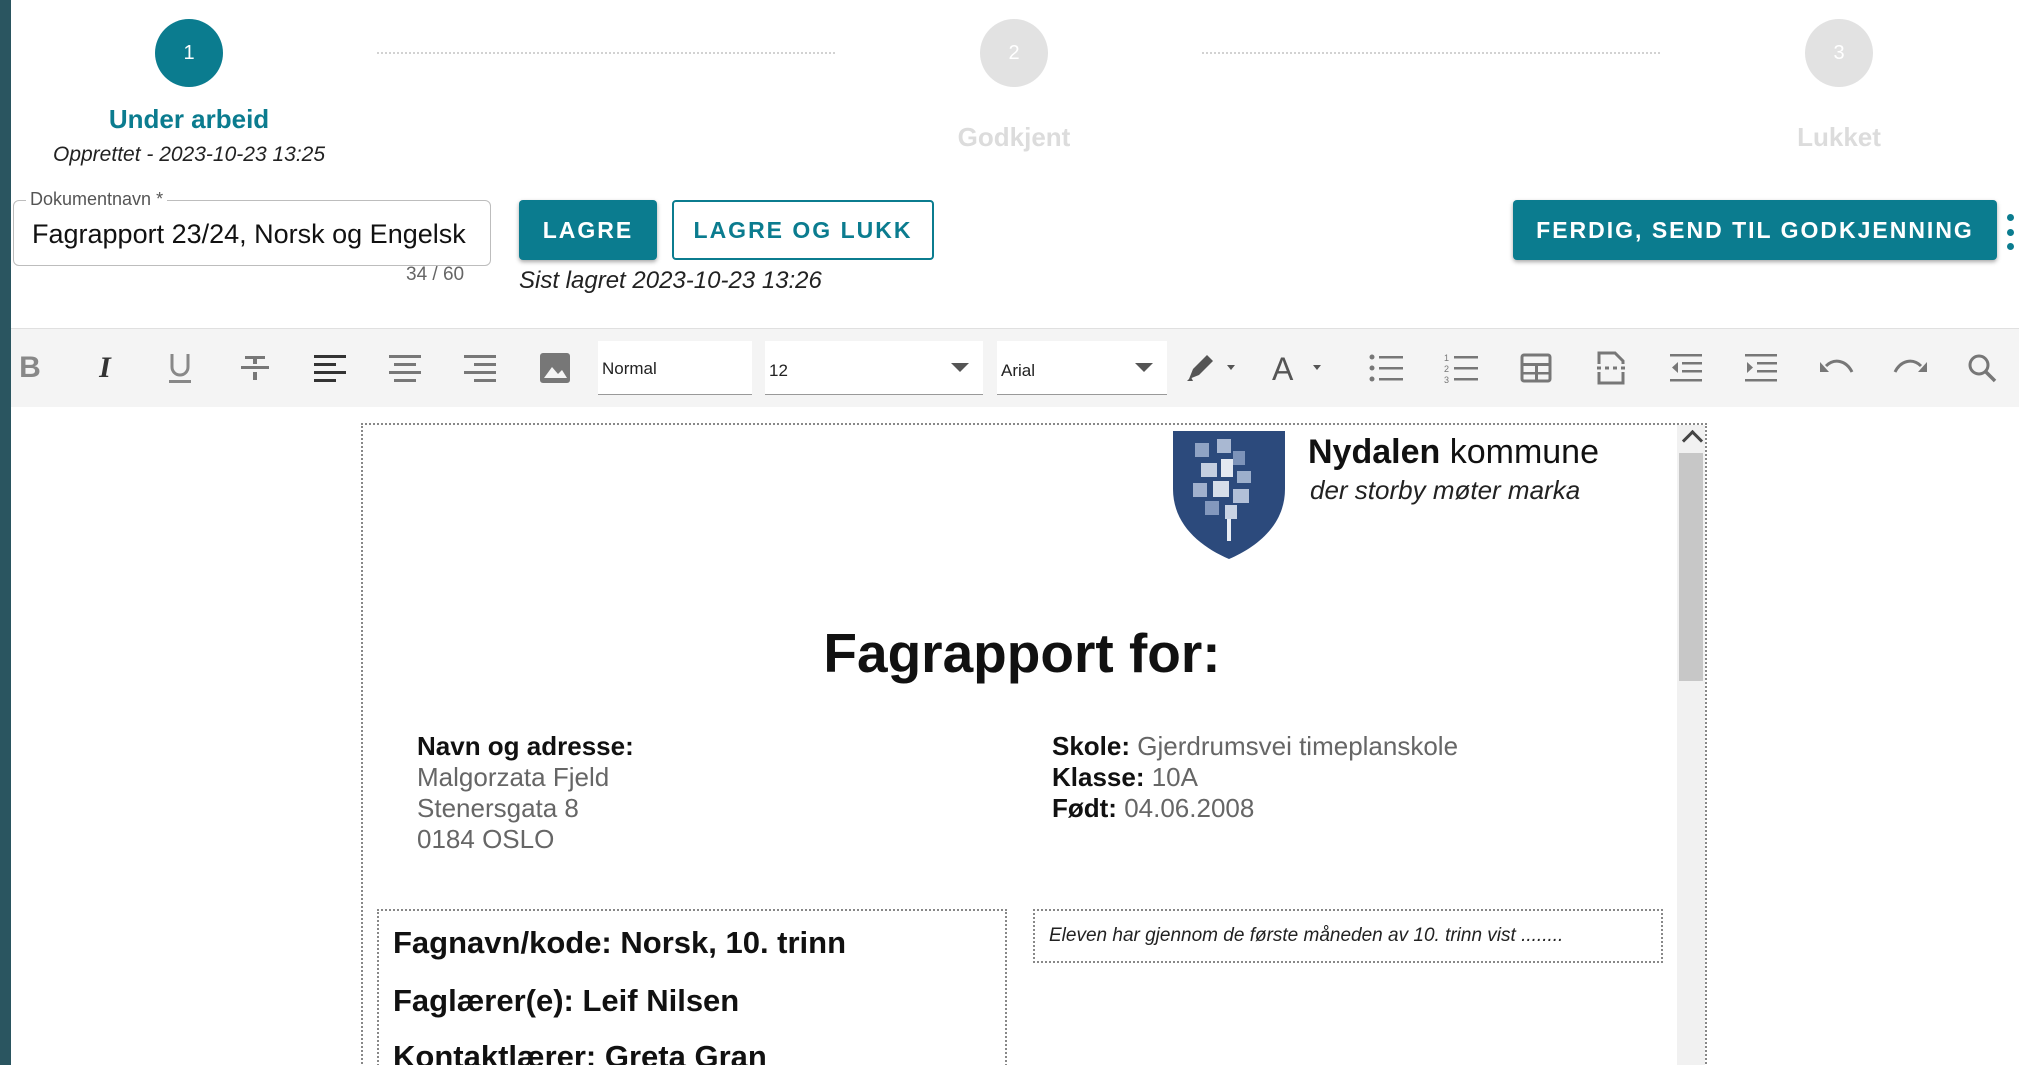  Describe the element at coordinates (1082, 368) in the screenshot. I see `font-family-select: Arial` at that location.